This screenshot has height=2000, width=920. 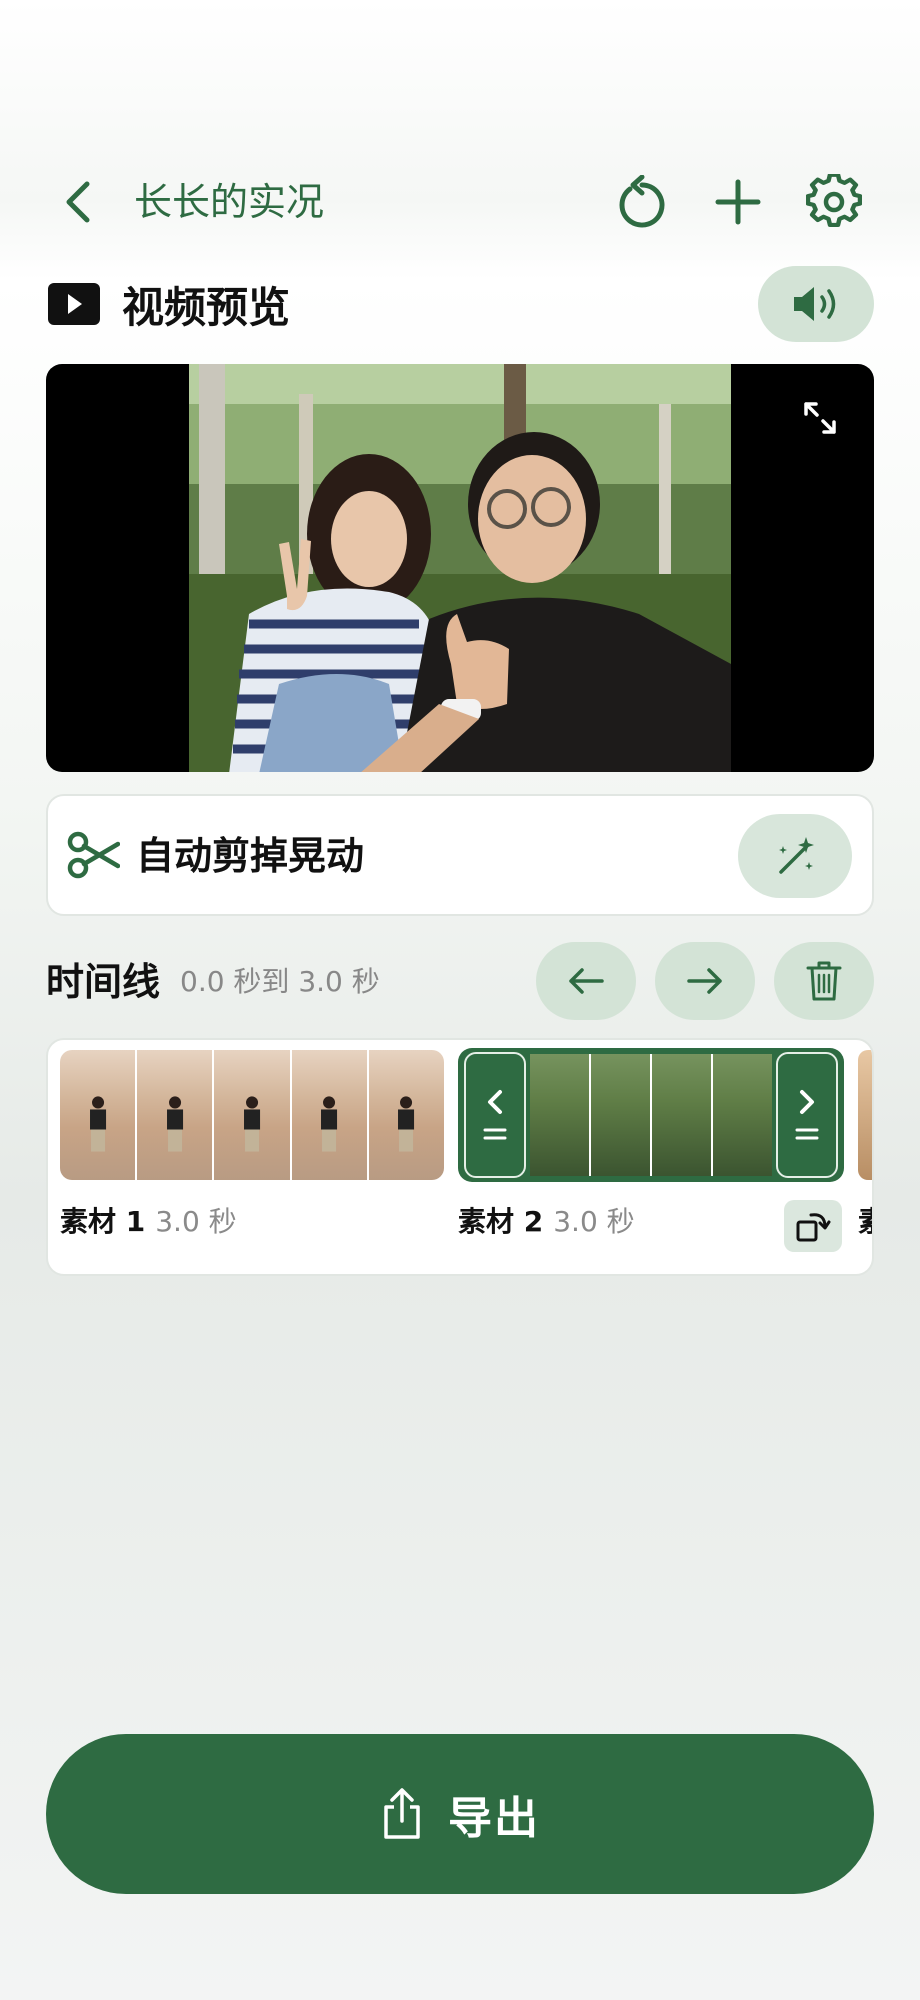 What do you see at coordinates (103, 982) in the screenshot?
I see `timeline-title: 时间线` at bounding box center [103, 982].